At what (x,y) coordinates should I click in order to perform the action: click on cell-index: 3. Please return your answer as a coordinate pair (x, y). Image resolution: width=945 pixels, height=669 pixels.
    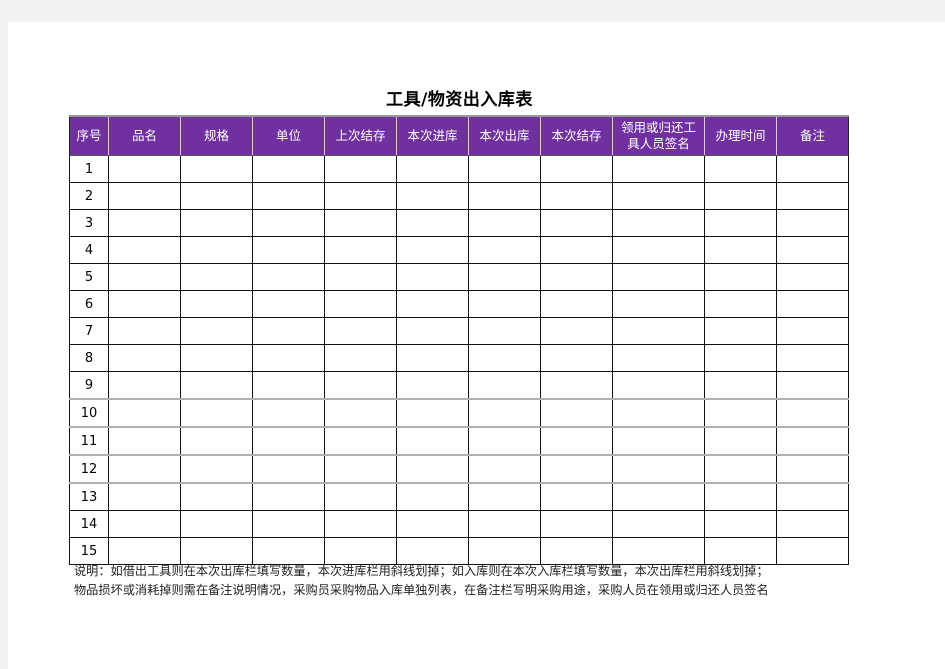
    Looking at the image, I should click on (89, 223).